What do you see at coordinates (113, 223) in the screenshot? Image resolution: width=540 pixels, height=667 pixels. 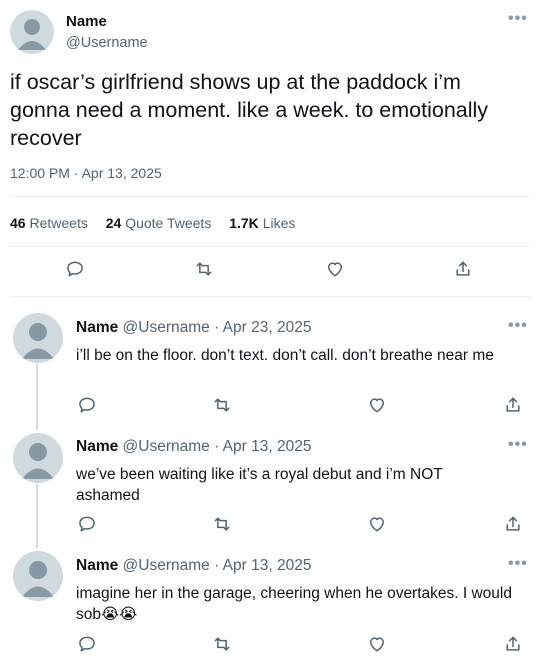 I see `quotes-count: 24` at bounding box center [113, 223].